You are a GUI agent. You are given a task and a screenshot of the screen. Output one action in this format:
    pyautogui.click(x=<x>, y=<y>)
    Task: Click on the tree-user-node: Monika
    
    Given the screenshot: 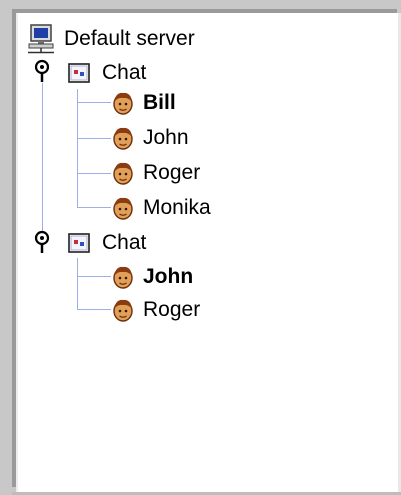 What is the action you would take?
    pyautogui.click(x=161, y=208)
    